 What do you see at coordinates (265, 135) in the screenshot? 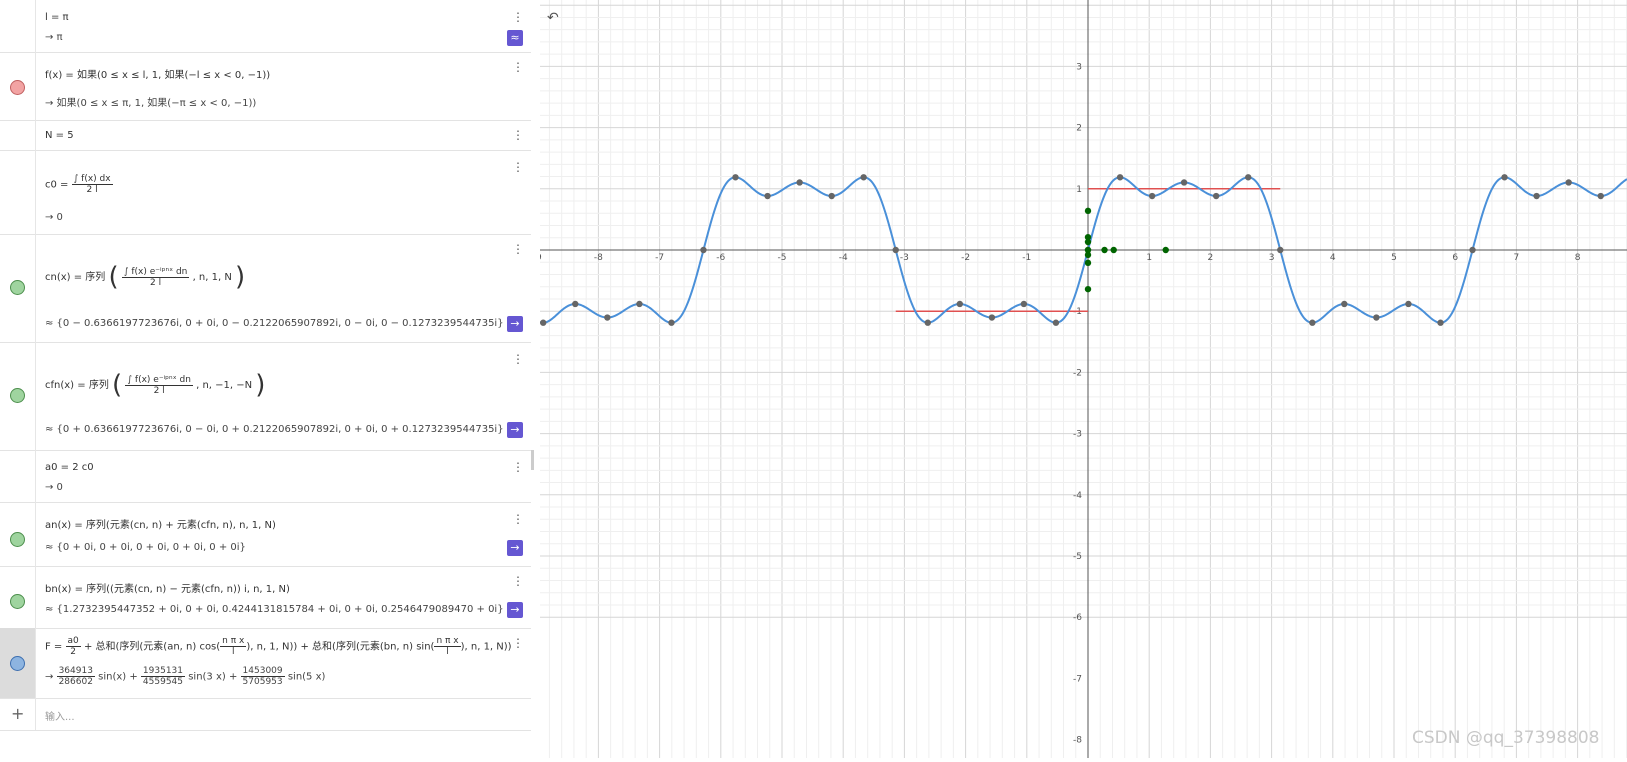
I see `algebra-row-N: N = 5 ⋮` at bounding box center [265, 135].